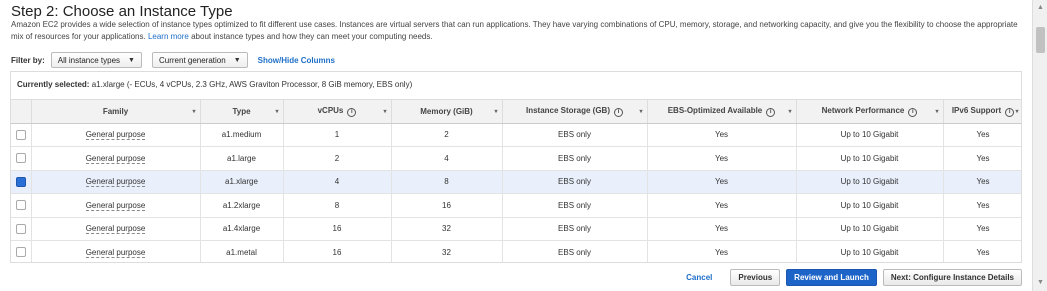  I want to click on header-type: Type ▾, so click(242, 112).